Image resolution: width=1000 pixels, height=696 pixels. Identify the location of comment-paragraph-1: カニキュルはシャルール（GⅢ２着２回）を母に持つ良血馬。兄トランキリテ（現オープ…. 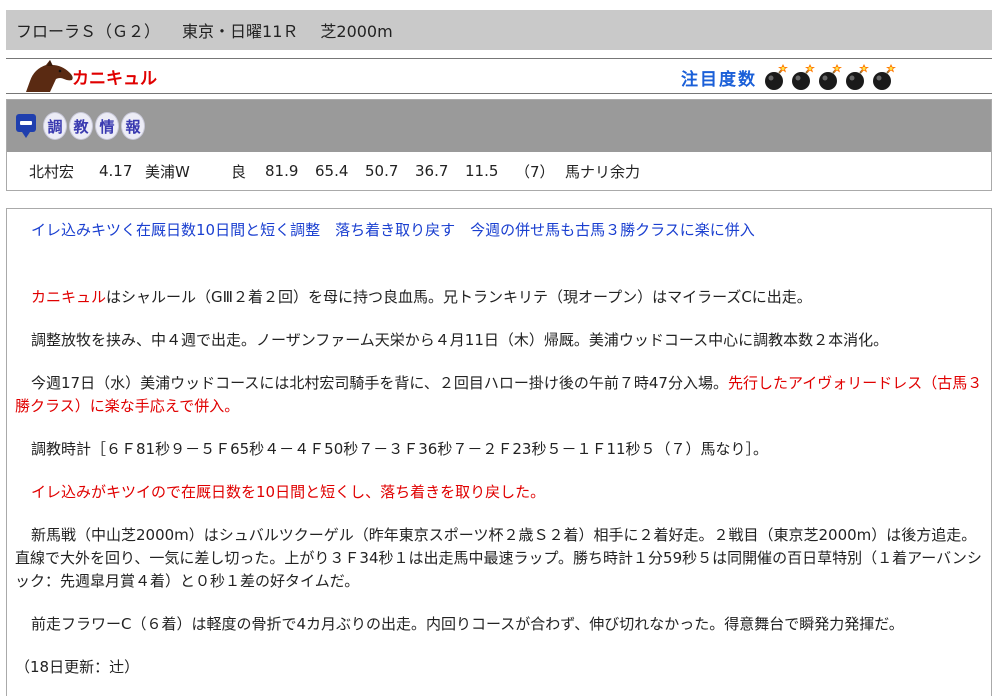
(499, 297).